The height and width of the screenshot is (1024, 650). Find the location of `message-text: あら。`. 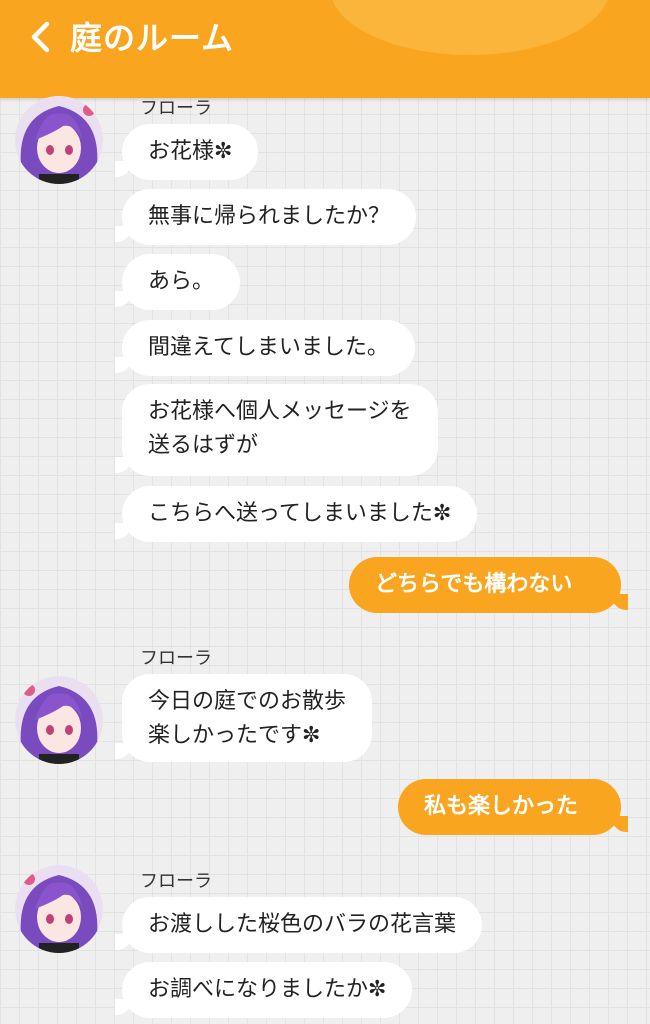

message-text: あら。 is located at coordinates (181, 281).